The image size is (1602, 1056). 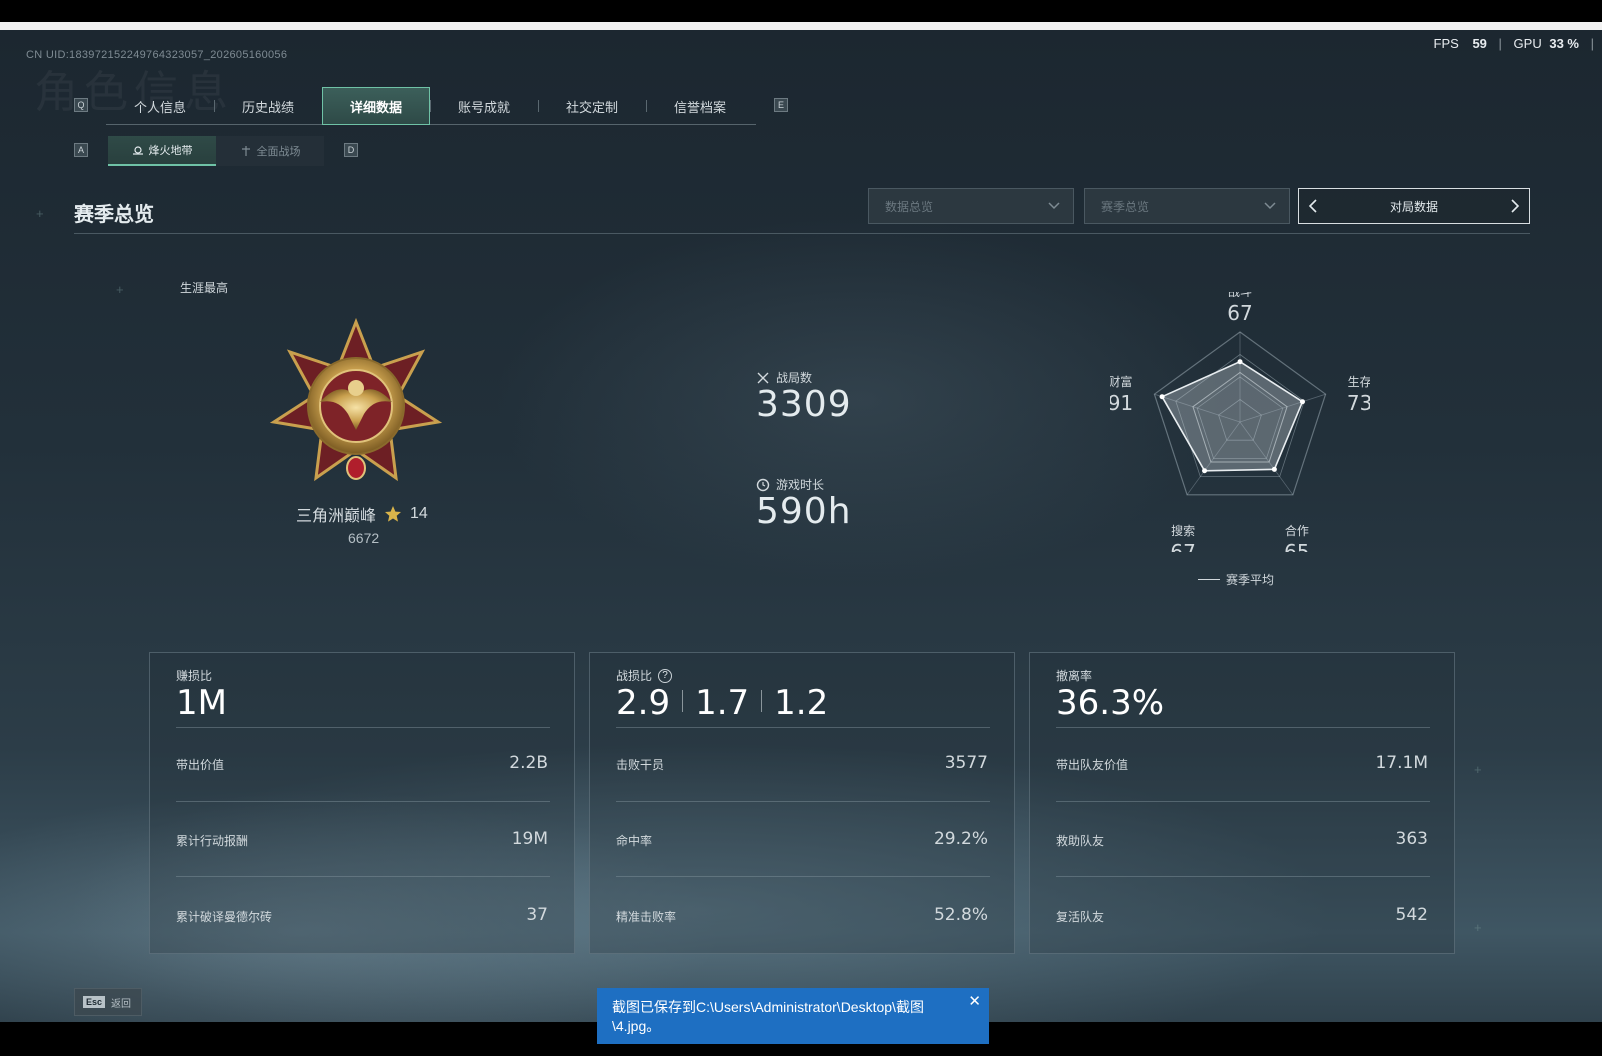 What do you see at coordinates (909, 206) in the screenshot?
I see `dropdown-value: 数据总览` at bounding box center [909, 206].